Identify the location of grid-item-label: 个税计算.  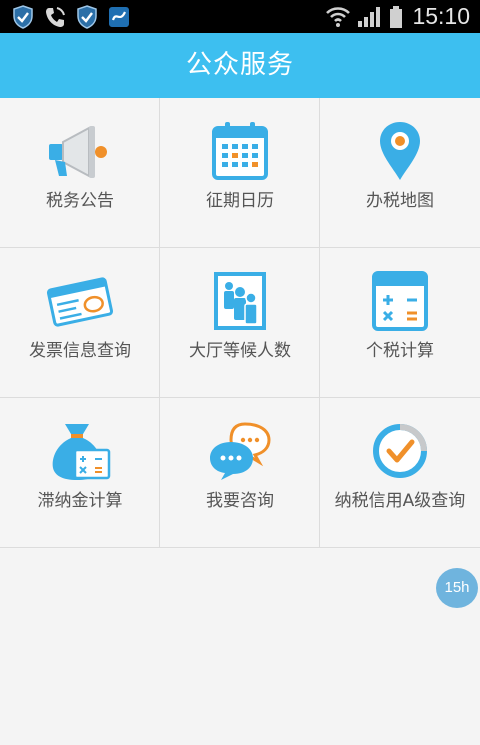
(400, 351).